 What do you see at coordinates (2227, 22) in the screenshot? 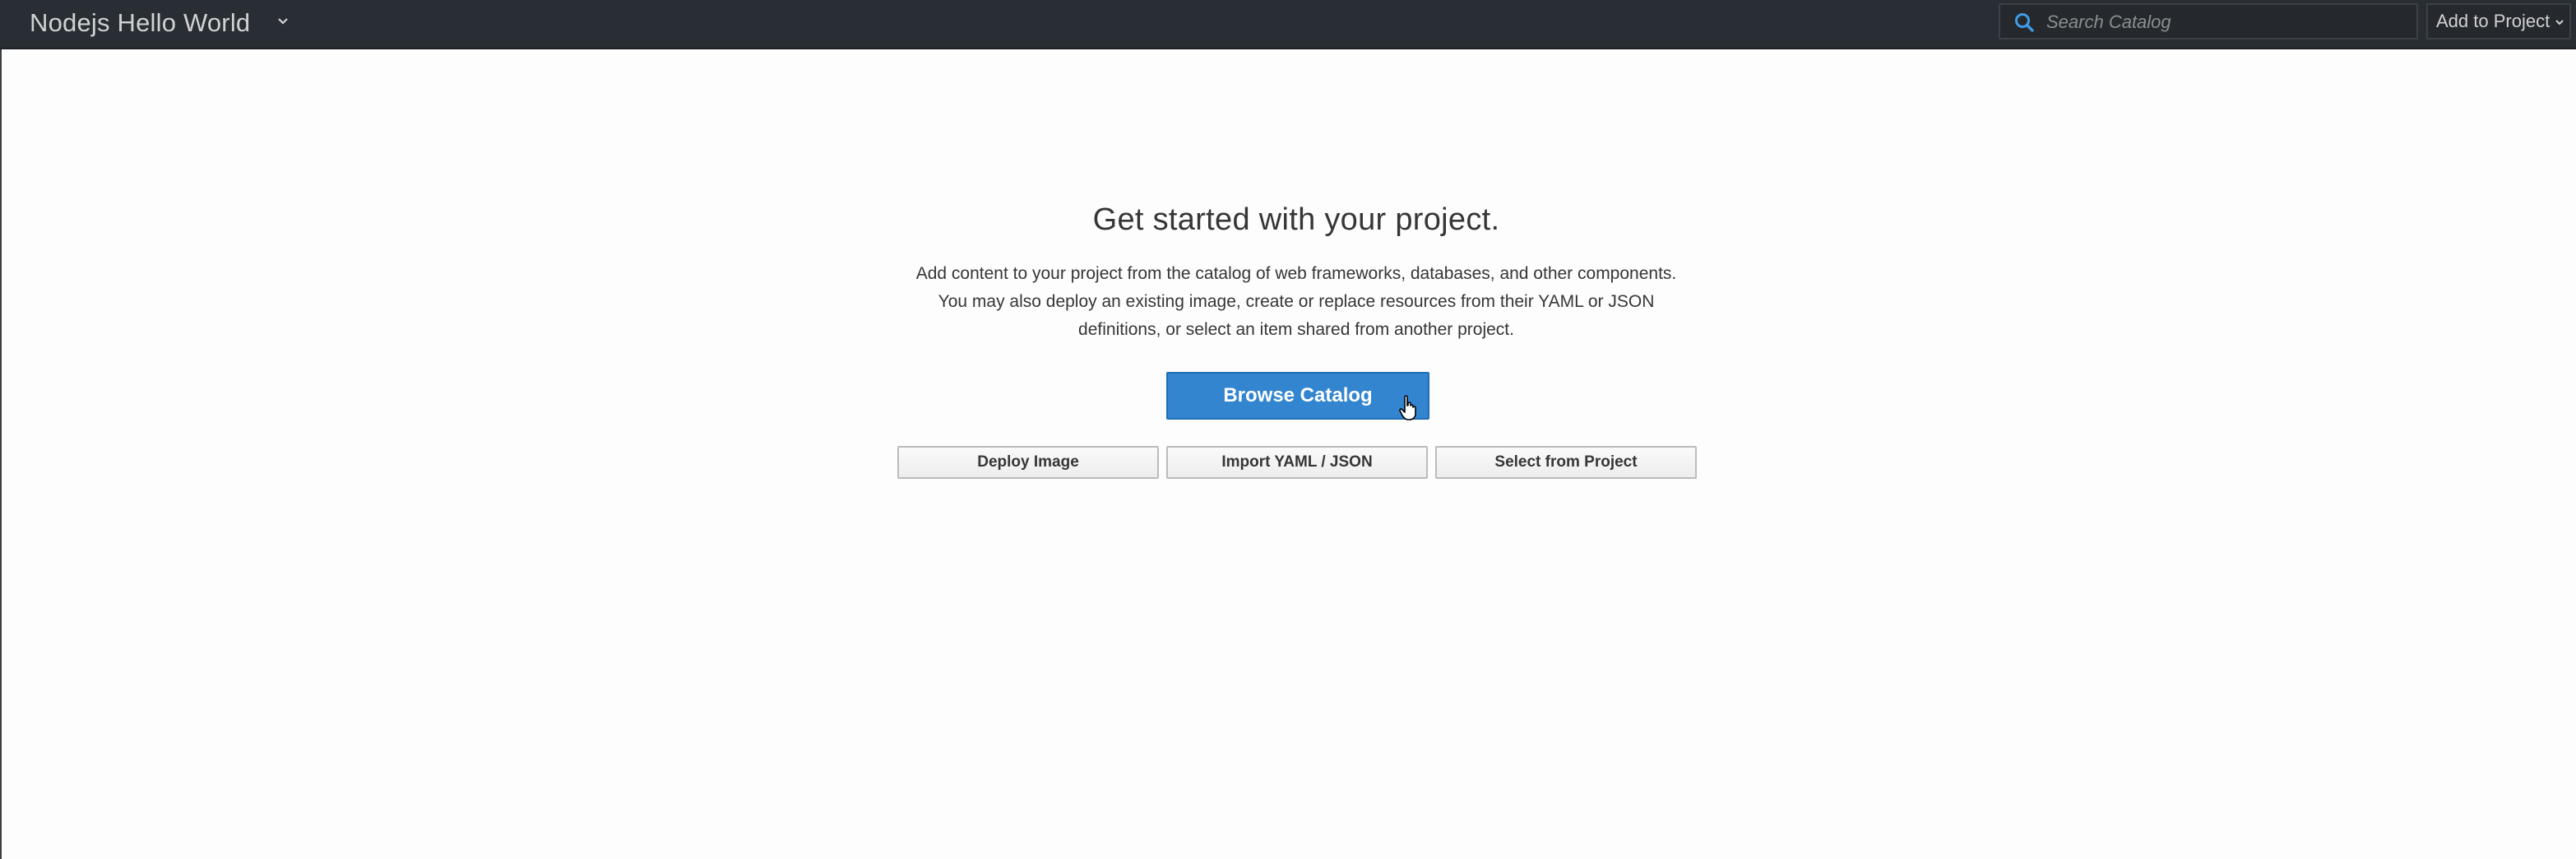
I see `search-input` at bounding box center [2227, 22].